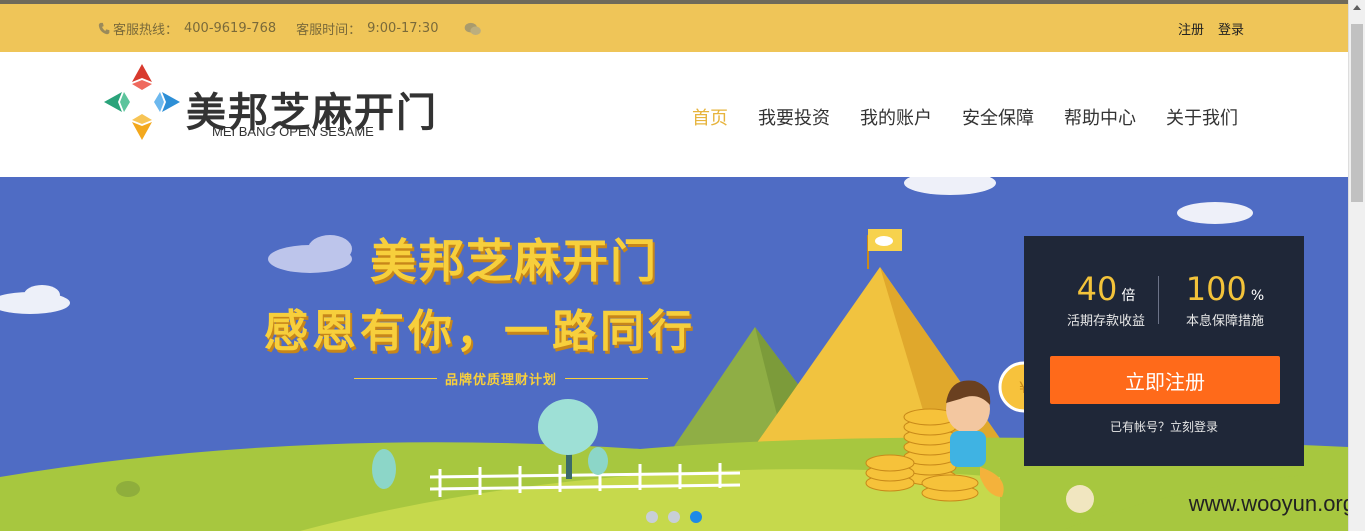  What do you see at coordinates (395, 378) in the screenshot?
I see `subtitle-left-divider` at bounding box center [395, 378].